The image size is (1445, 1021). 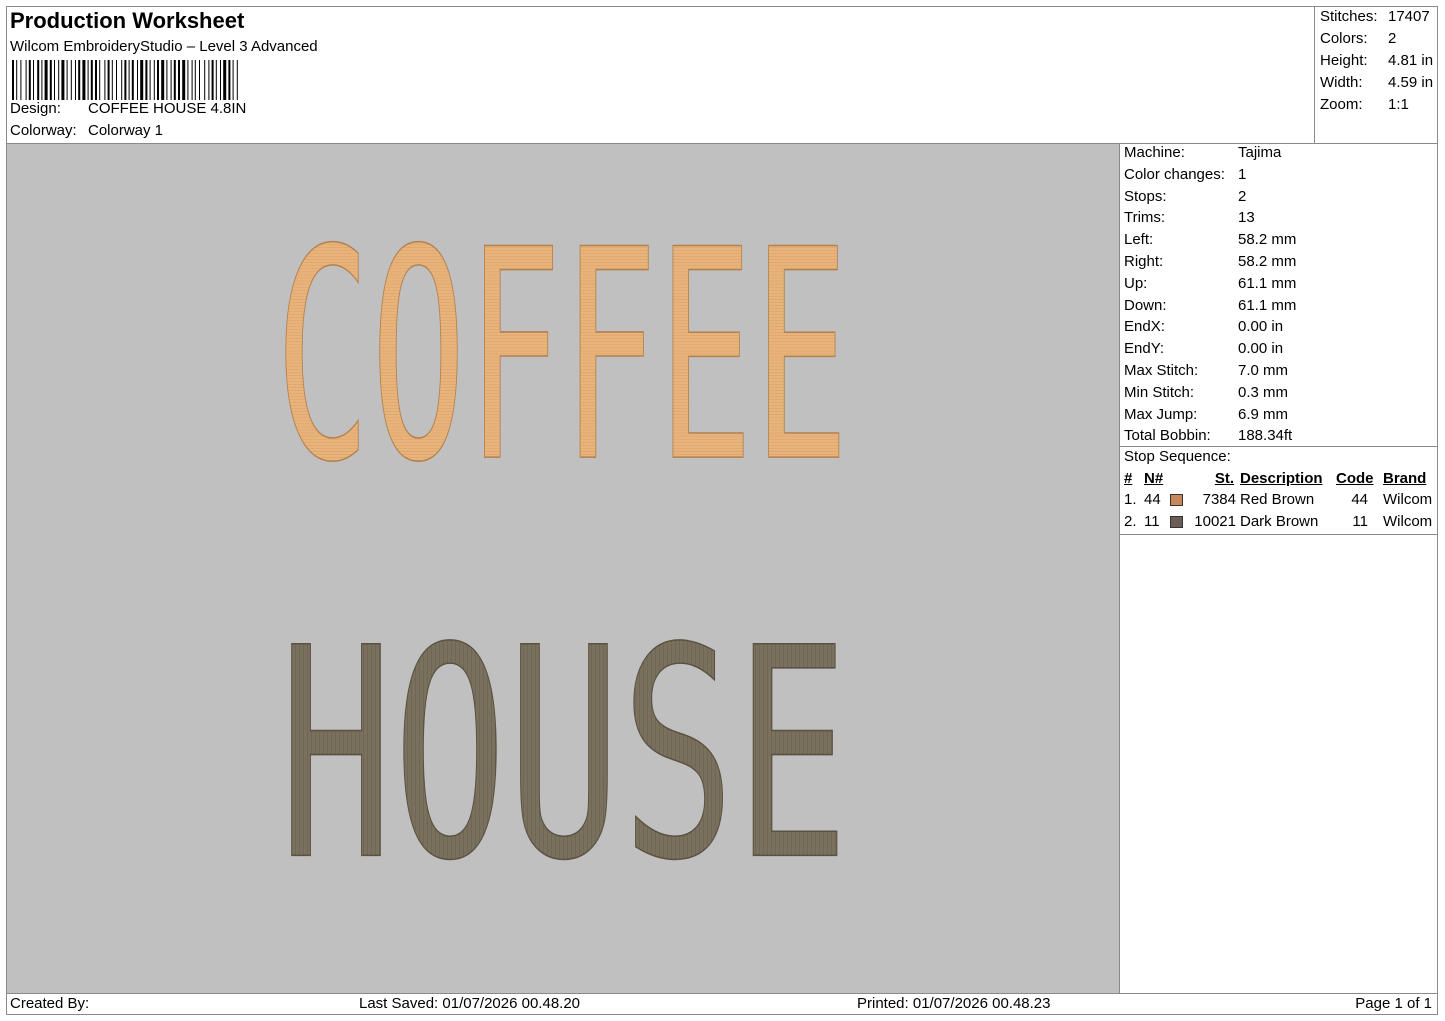 What do you see at coordinates (1375, 16) in the screenshot?
I see `stat-stitches: Stitches: 17407` at bounding box center [1375, 16].